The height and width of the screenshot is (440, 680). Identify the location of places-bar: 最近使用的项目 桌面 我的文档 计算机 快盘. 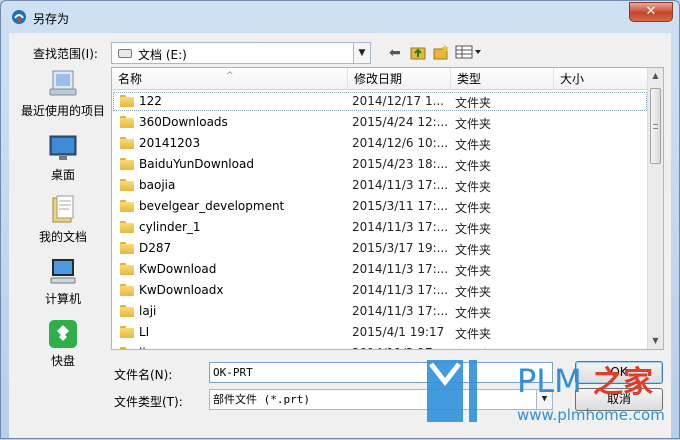
(65, 217).